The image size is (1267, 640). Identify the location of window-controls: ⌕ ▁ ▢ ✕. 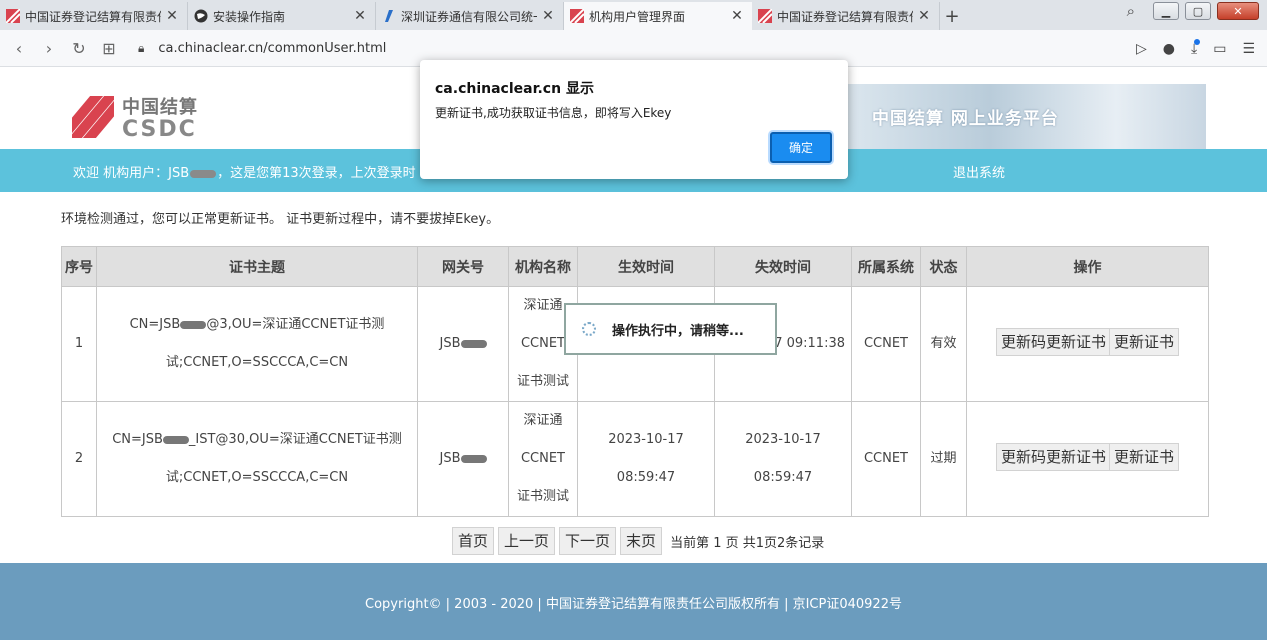
(1193, 11).